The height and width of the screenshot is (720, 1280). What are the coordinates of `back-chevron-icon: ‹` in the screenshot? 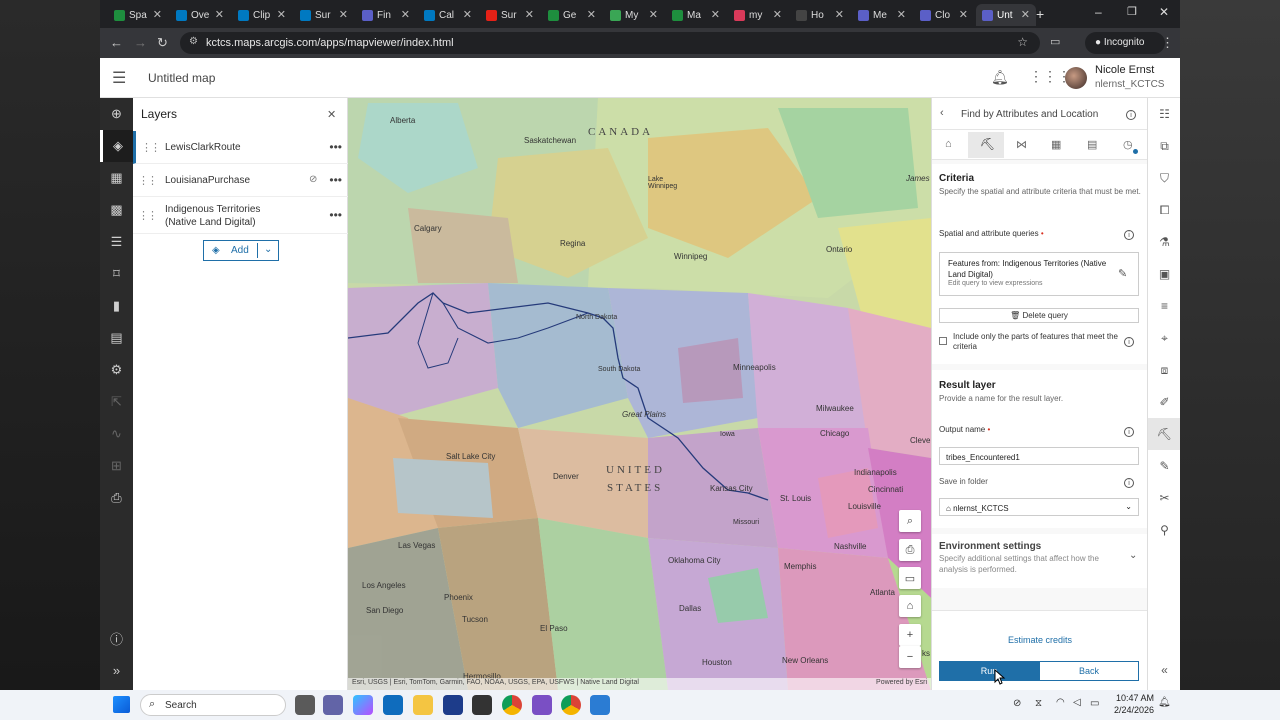 It's located at (942, 113).